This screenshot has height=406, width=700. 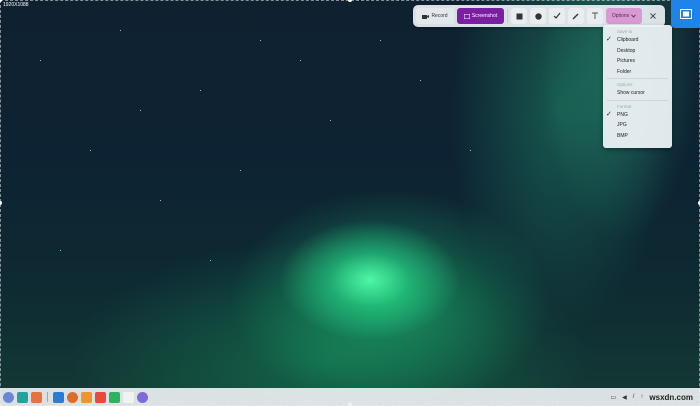 I want to click on system-tray: ▭ ◀ / ↑ wsxdn.com, so click(x=653, y=397).